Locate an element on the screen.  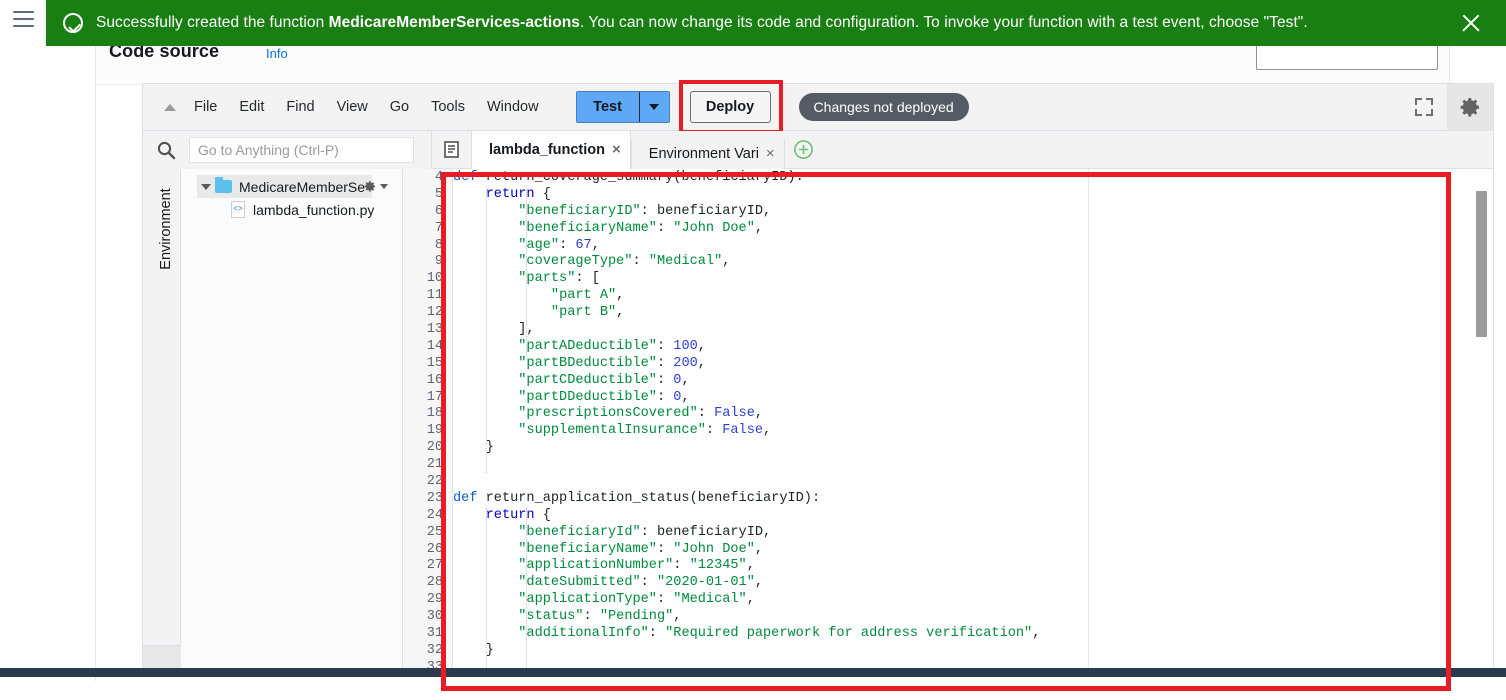
tree-file-label: lambda_function.py is located at coordinates (314, 209).